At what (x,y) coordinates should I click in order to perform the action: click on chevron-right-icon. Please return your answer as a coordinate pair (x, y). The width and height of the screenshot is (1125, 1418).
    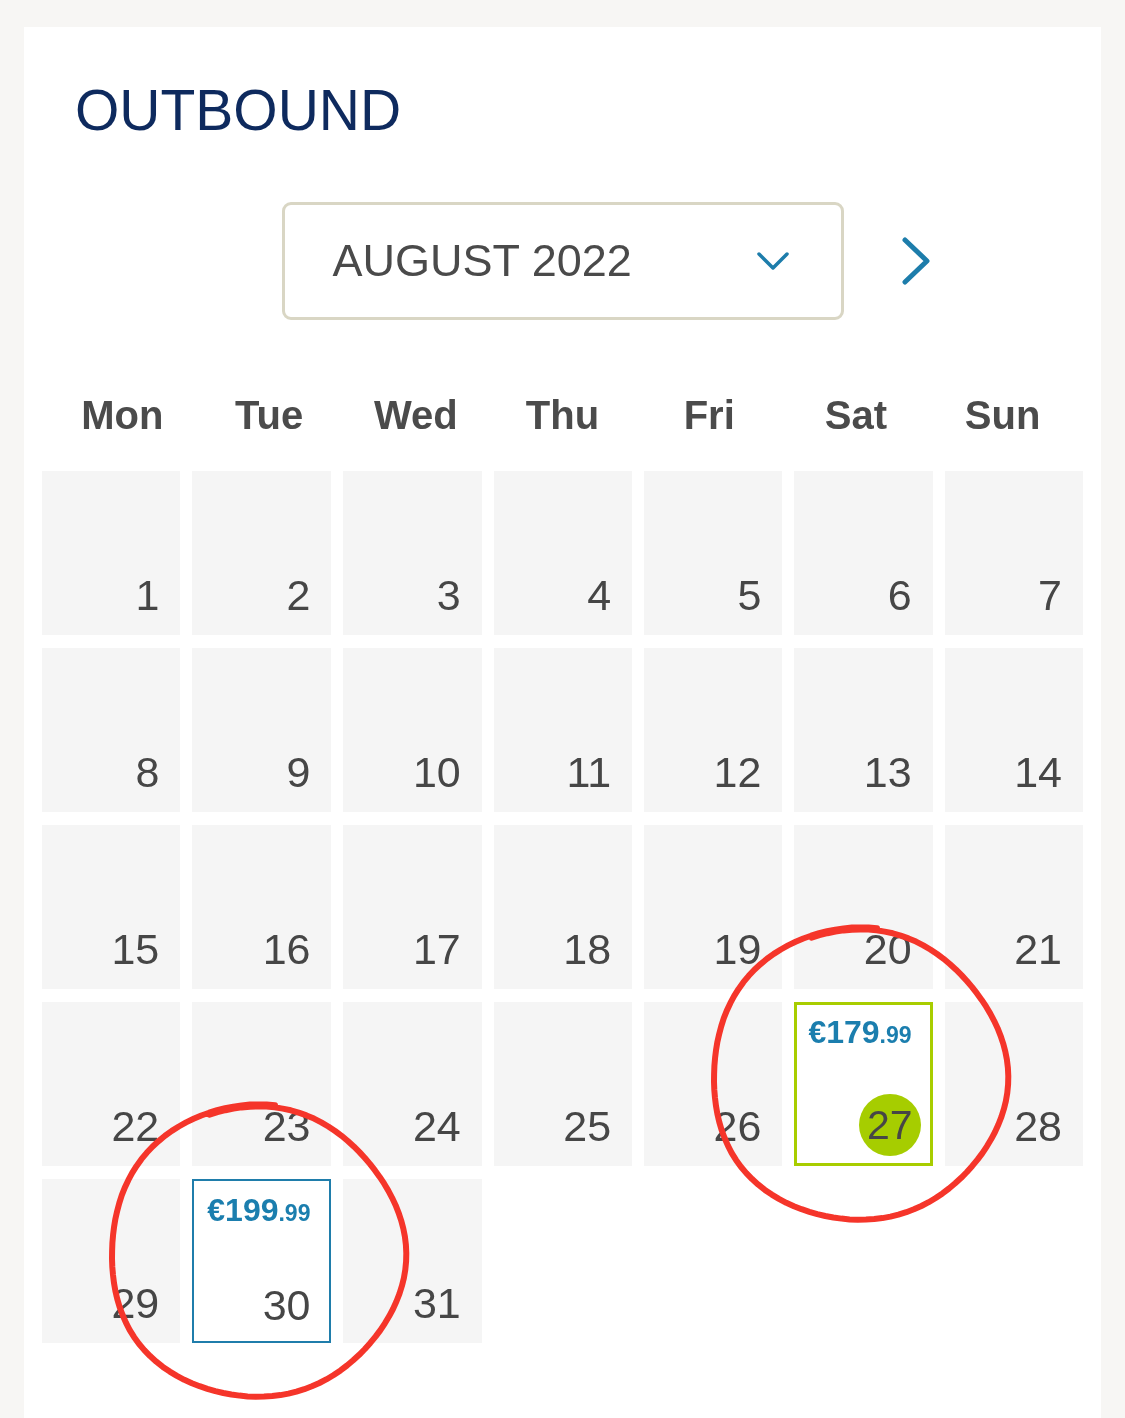
    Looking at the image, I should click on (915, 261).